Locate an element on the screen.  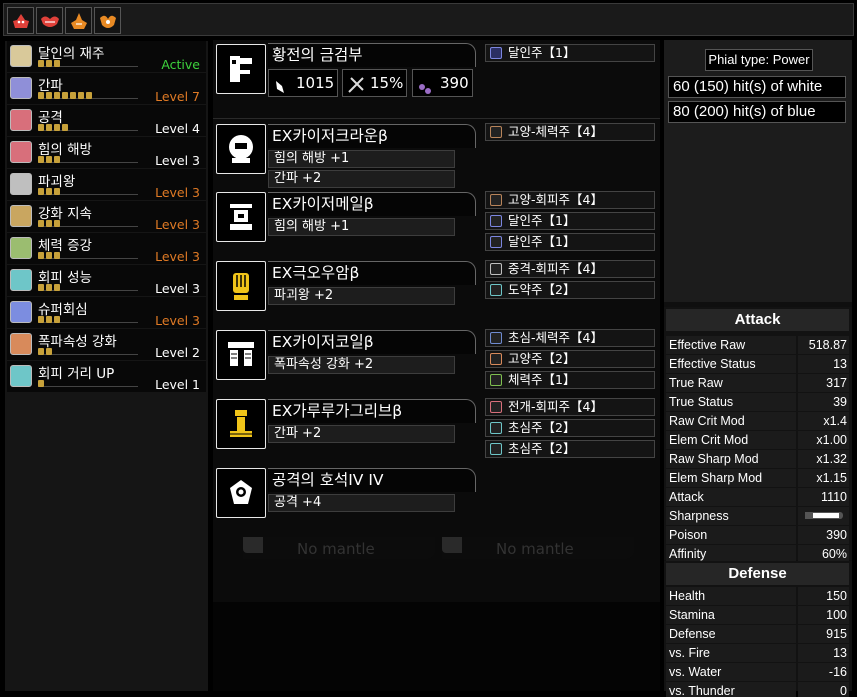
decoration-label: 고양-회피주【4】 is located at coordinates (555, 199).